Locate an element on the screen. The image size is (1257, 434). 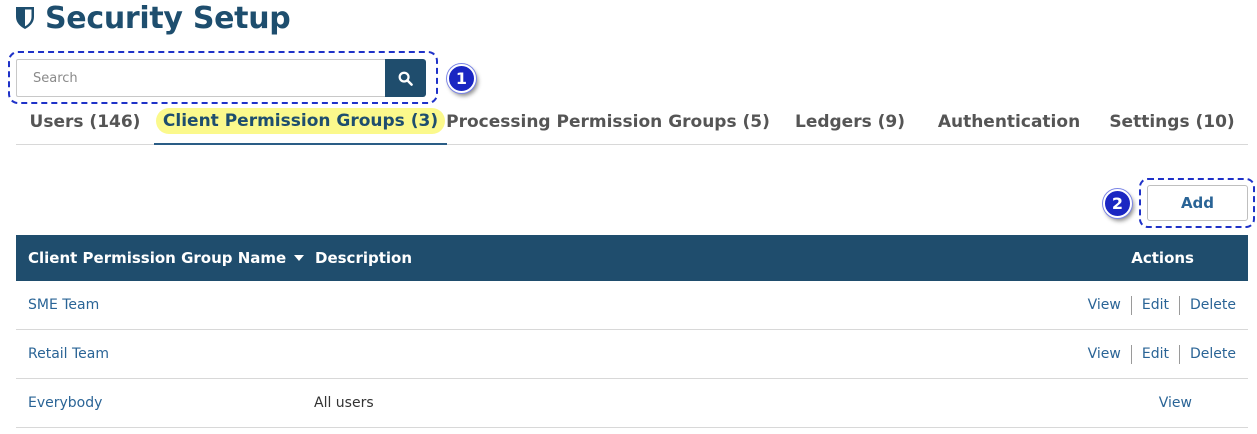
tab-ledgers: Ledgers (9) is located at coordinates (850, 122).